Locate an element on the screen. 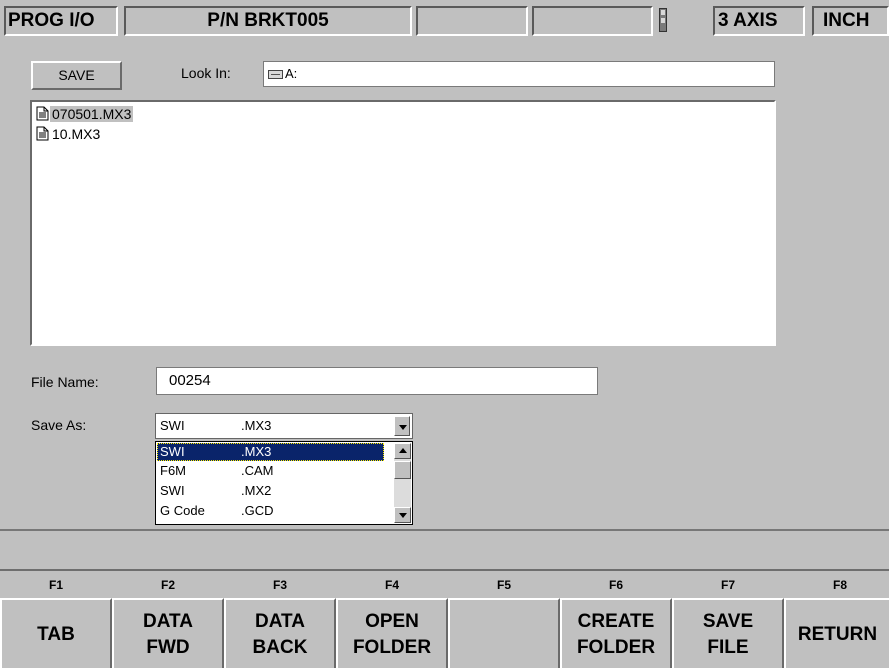  save-as-ext: .MX3 is located at coordinates (256, 425).